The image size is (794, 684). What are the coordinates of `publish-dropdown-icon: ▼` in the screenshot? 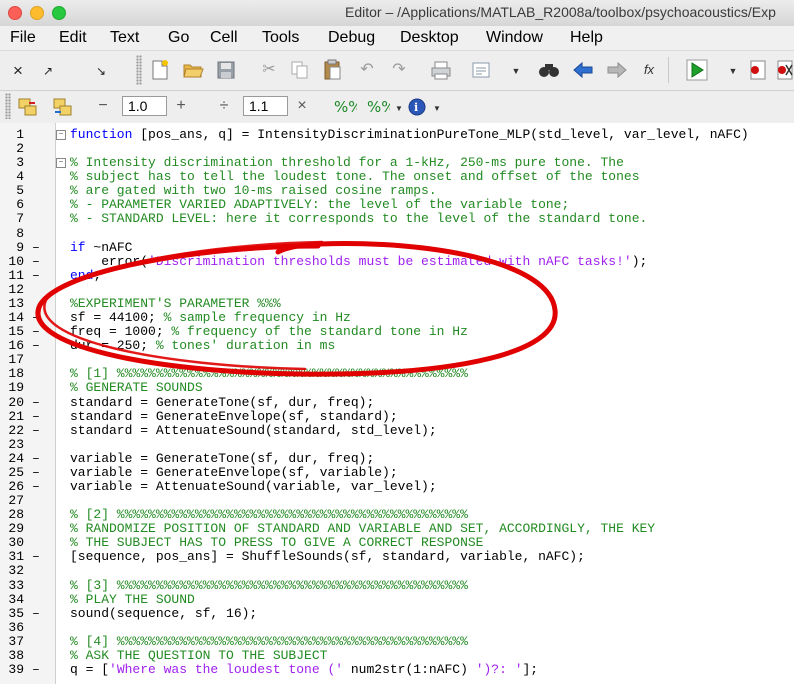 It's located at (516, 71).